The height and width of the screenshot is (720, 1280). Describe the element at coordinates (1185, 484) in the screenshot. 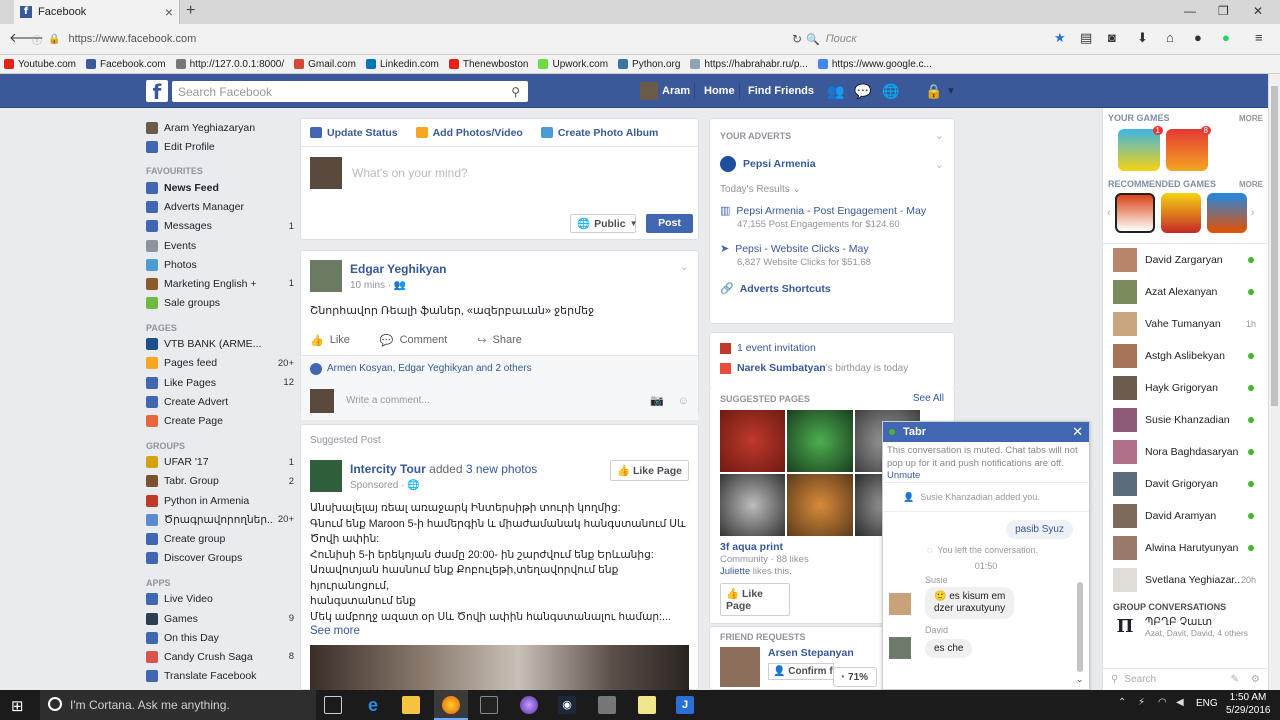

I see `contact-item: Davit Grigoryan` at that location.